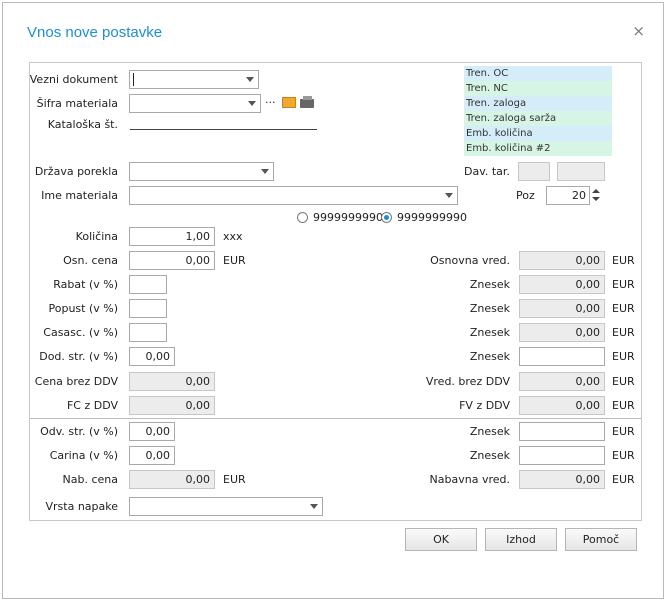 The height and width of the screenshot is (603, 668). Describe the element at coordinates (90, 260) in the screenshot. I see `osn-cena-label: Osn. cena` at that location.